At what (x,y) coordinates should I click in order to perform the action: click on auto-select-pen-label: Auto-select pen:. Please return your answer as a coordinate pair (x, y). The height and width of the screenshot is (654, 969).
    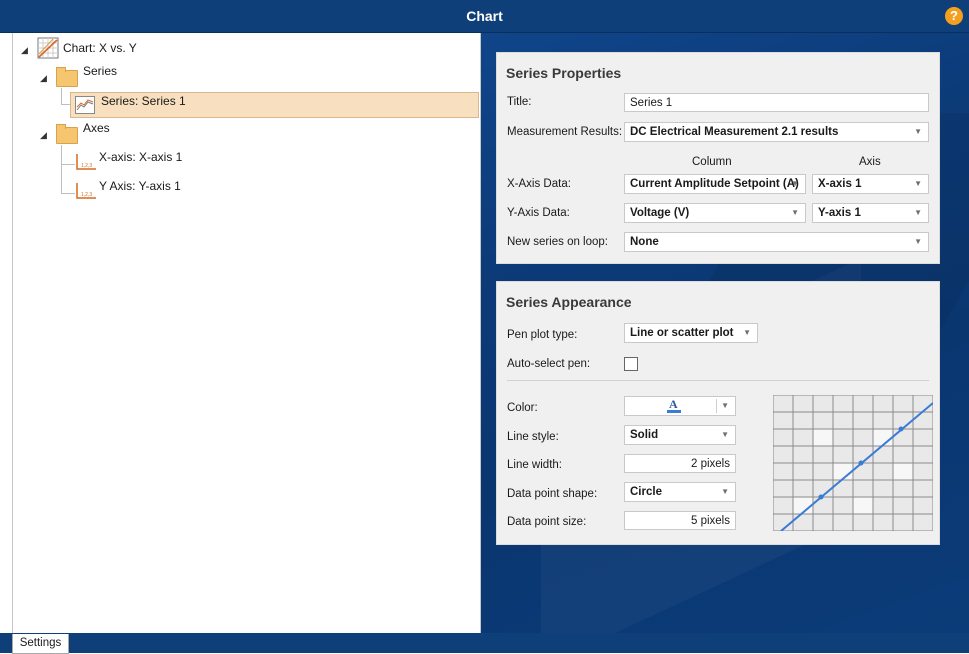
    Looking at the image, I should click on (549, 364).